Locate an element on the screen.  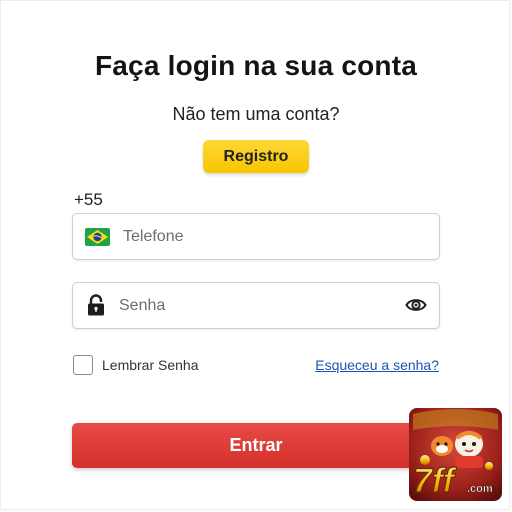
eye-icon is located at coordinates (416, 305).